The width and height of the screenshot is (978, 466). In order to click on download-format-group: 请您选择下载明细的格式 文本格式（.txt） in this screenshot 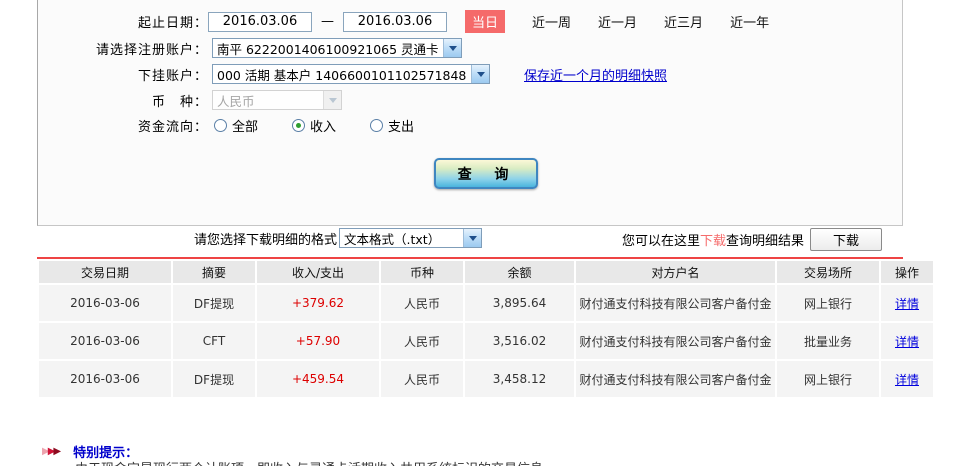, I will do `click(338, 238)`.